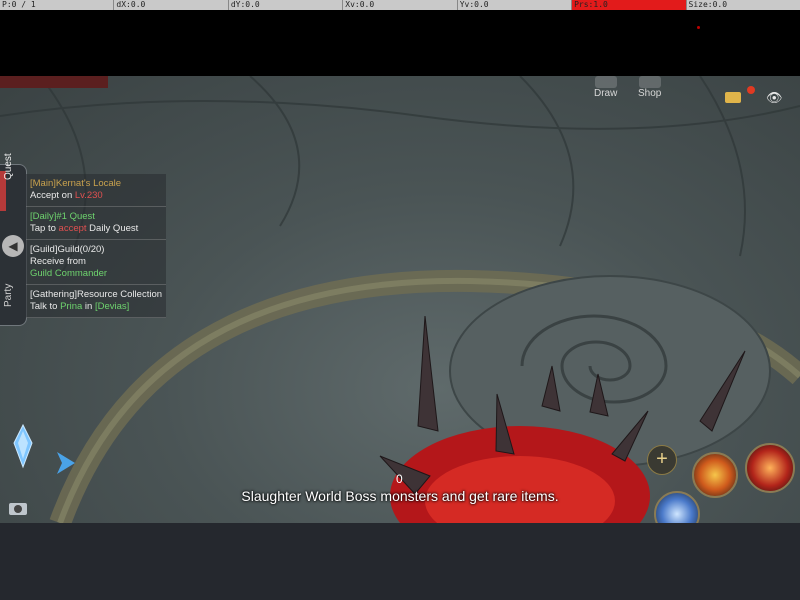  I want to click on shop-icon, so click(649, 82).